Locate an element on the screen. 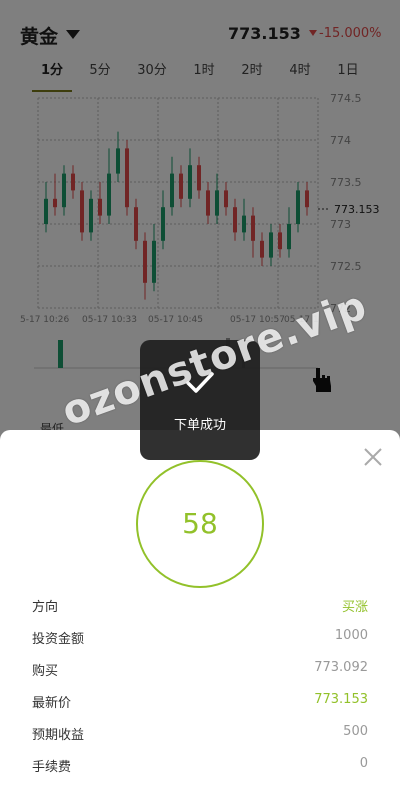 The height and width of the screenshot is (800, 400). row-buy-price: 购买 773.092 is located at coordinates (200, 670).